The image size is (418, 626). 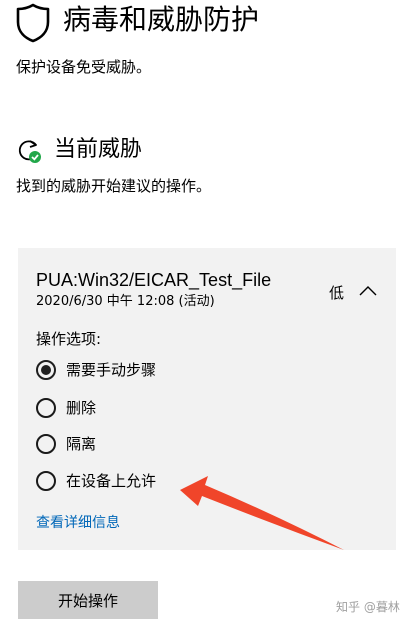 I want to click on radio-remove, so click(x=46, y=408).